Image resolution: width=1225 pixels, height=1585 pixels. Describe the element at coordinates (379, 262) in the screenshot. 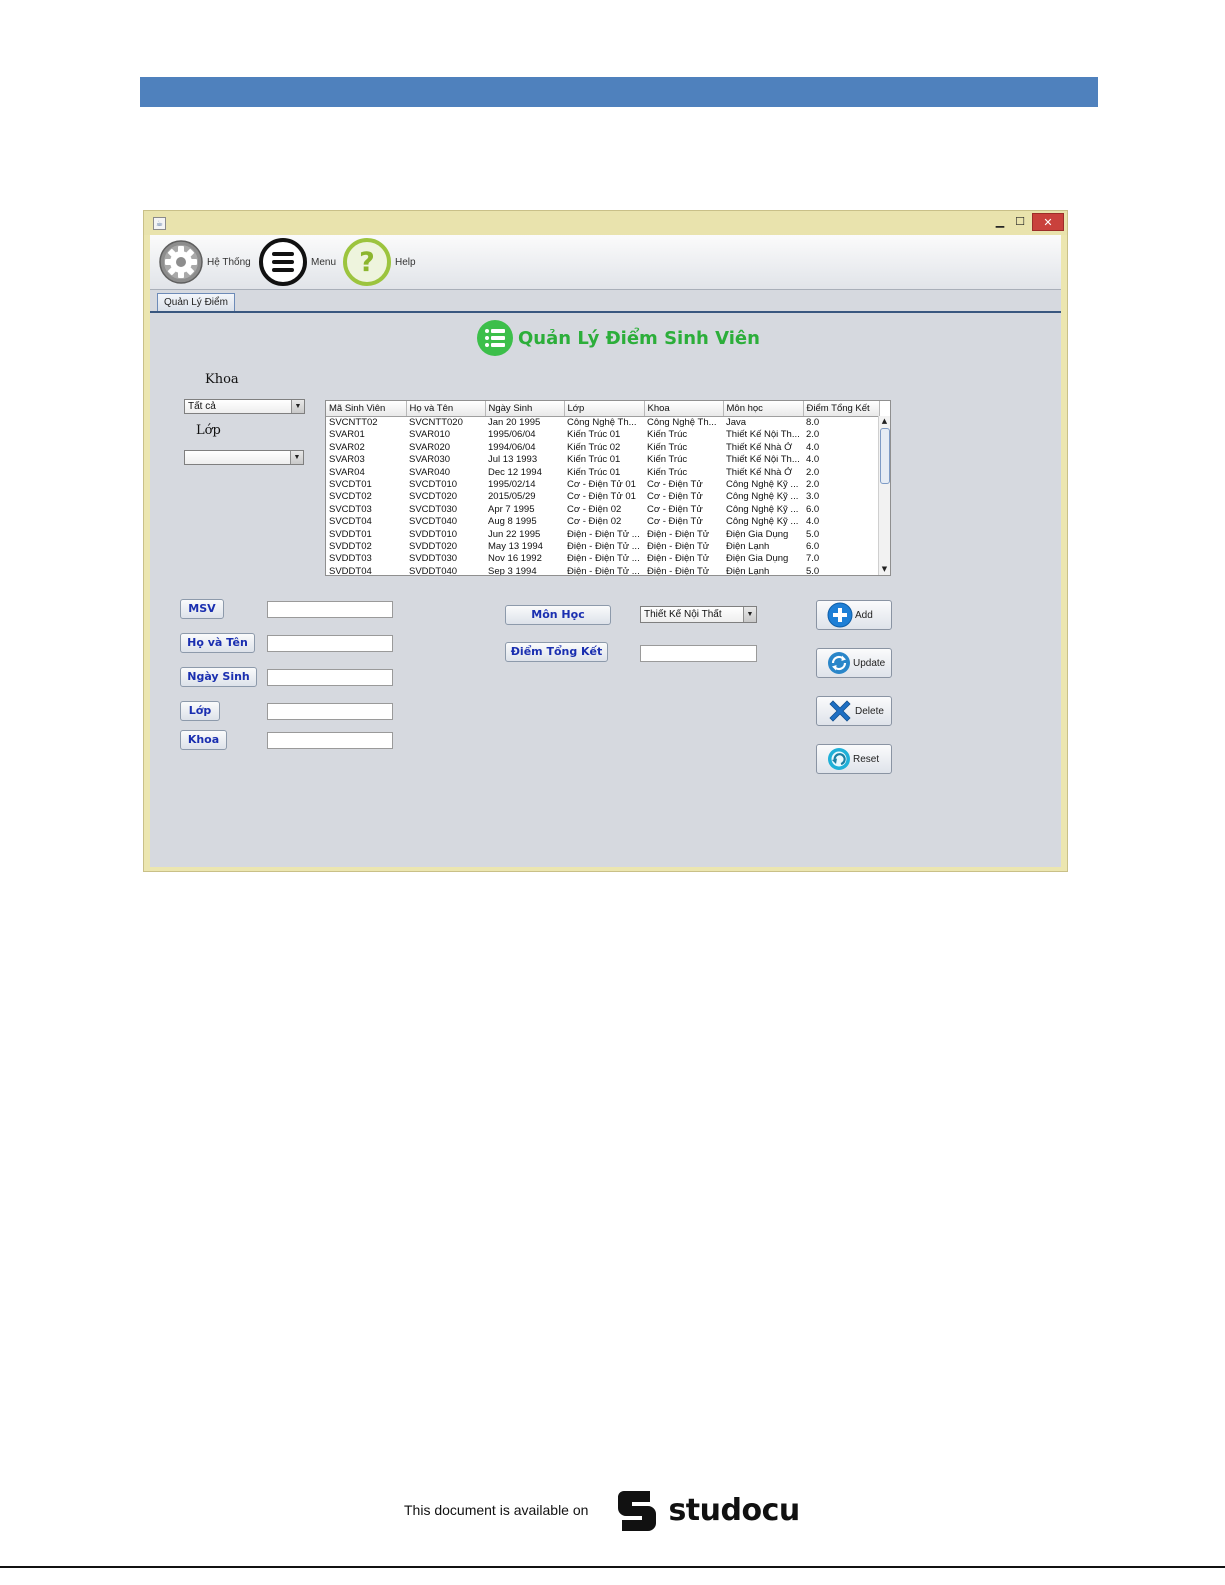

I see `help-button: ? Help` at that location.